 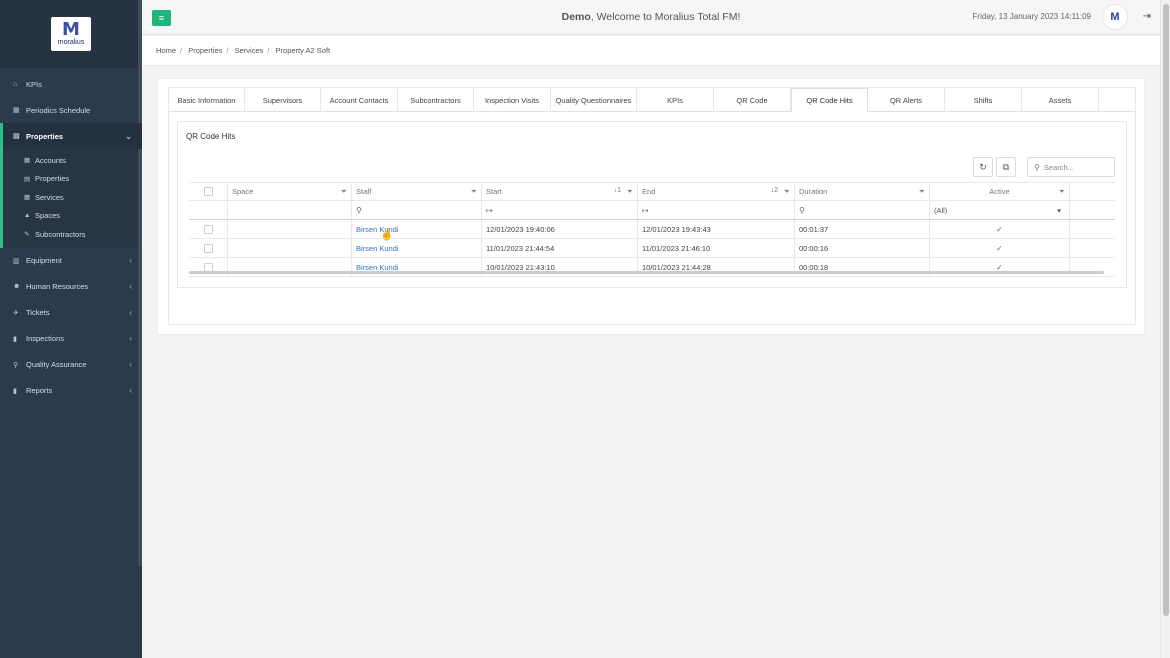 What do you see at coordinates (44, 260) in the screenshot?
I see `sidebar-item-label: Equipment` at bounding box center [44, 260].